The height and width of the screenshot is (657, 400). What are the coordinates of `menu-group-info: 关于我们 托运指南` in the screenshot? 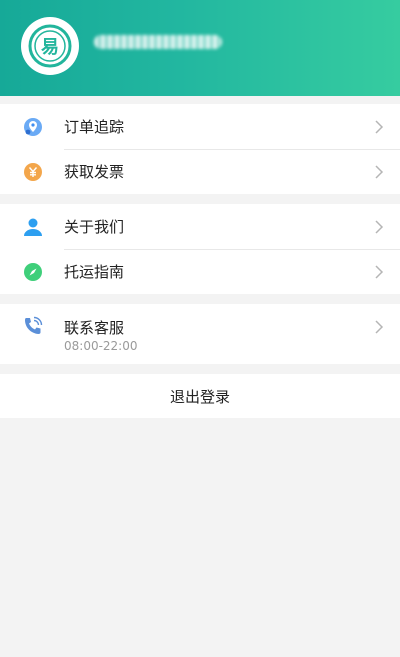 It's located at (200, 249).